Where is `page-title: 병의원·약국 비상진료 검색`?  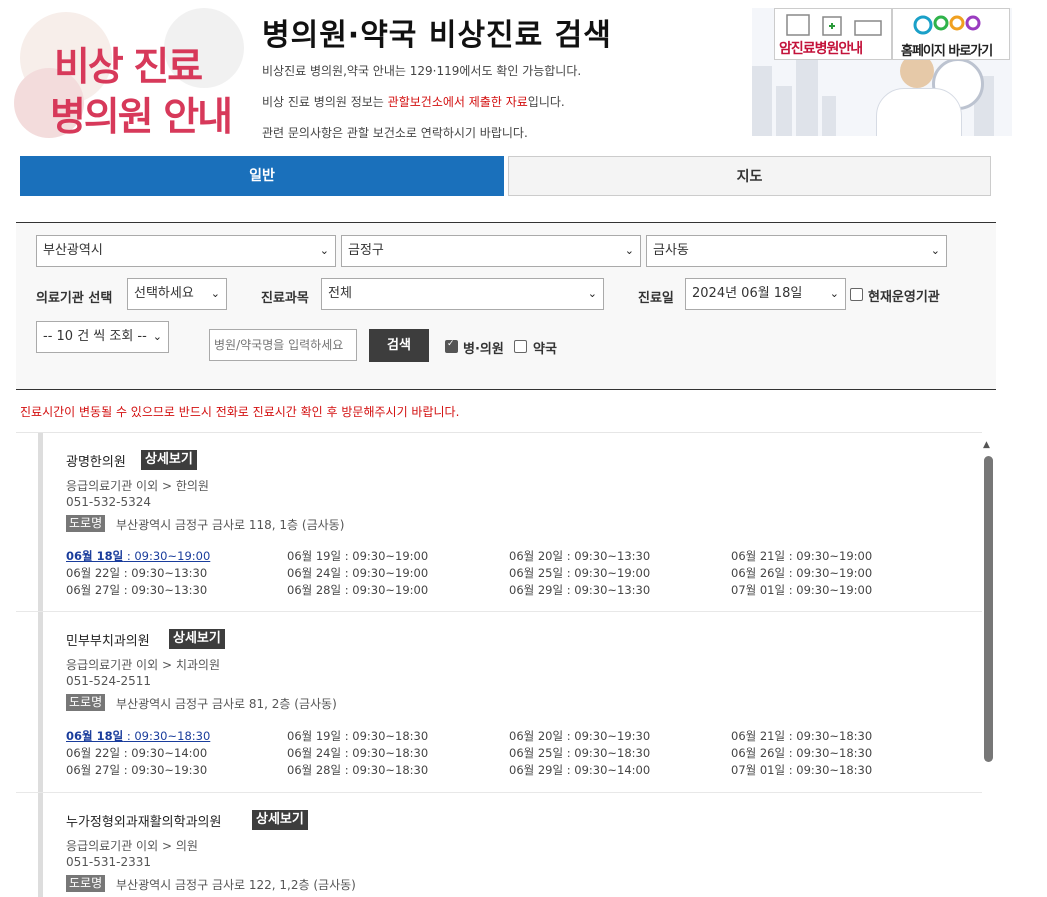 page-title: 병의원·약국 비상진료 검색 is located at coordinates (437, 35).